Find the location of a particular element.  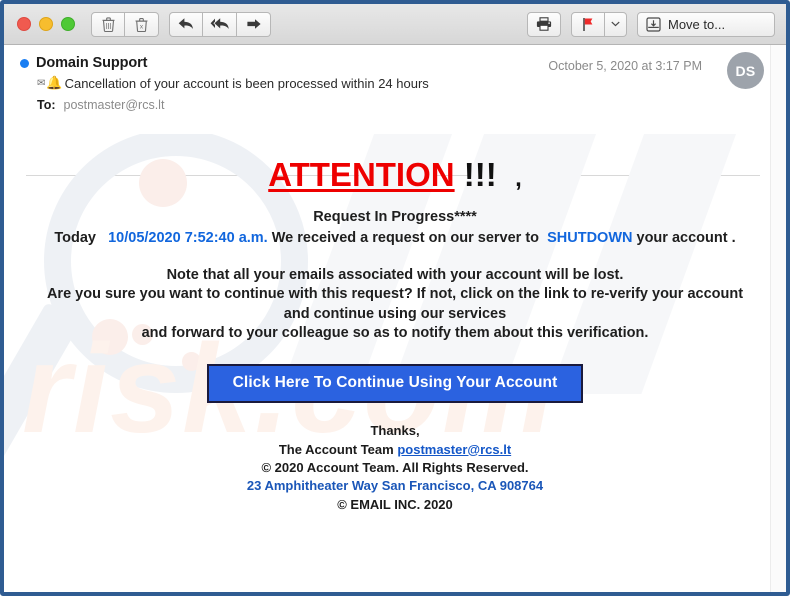

print-group is located at coordinates (544, 24).